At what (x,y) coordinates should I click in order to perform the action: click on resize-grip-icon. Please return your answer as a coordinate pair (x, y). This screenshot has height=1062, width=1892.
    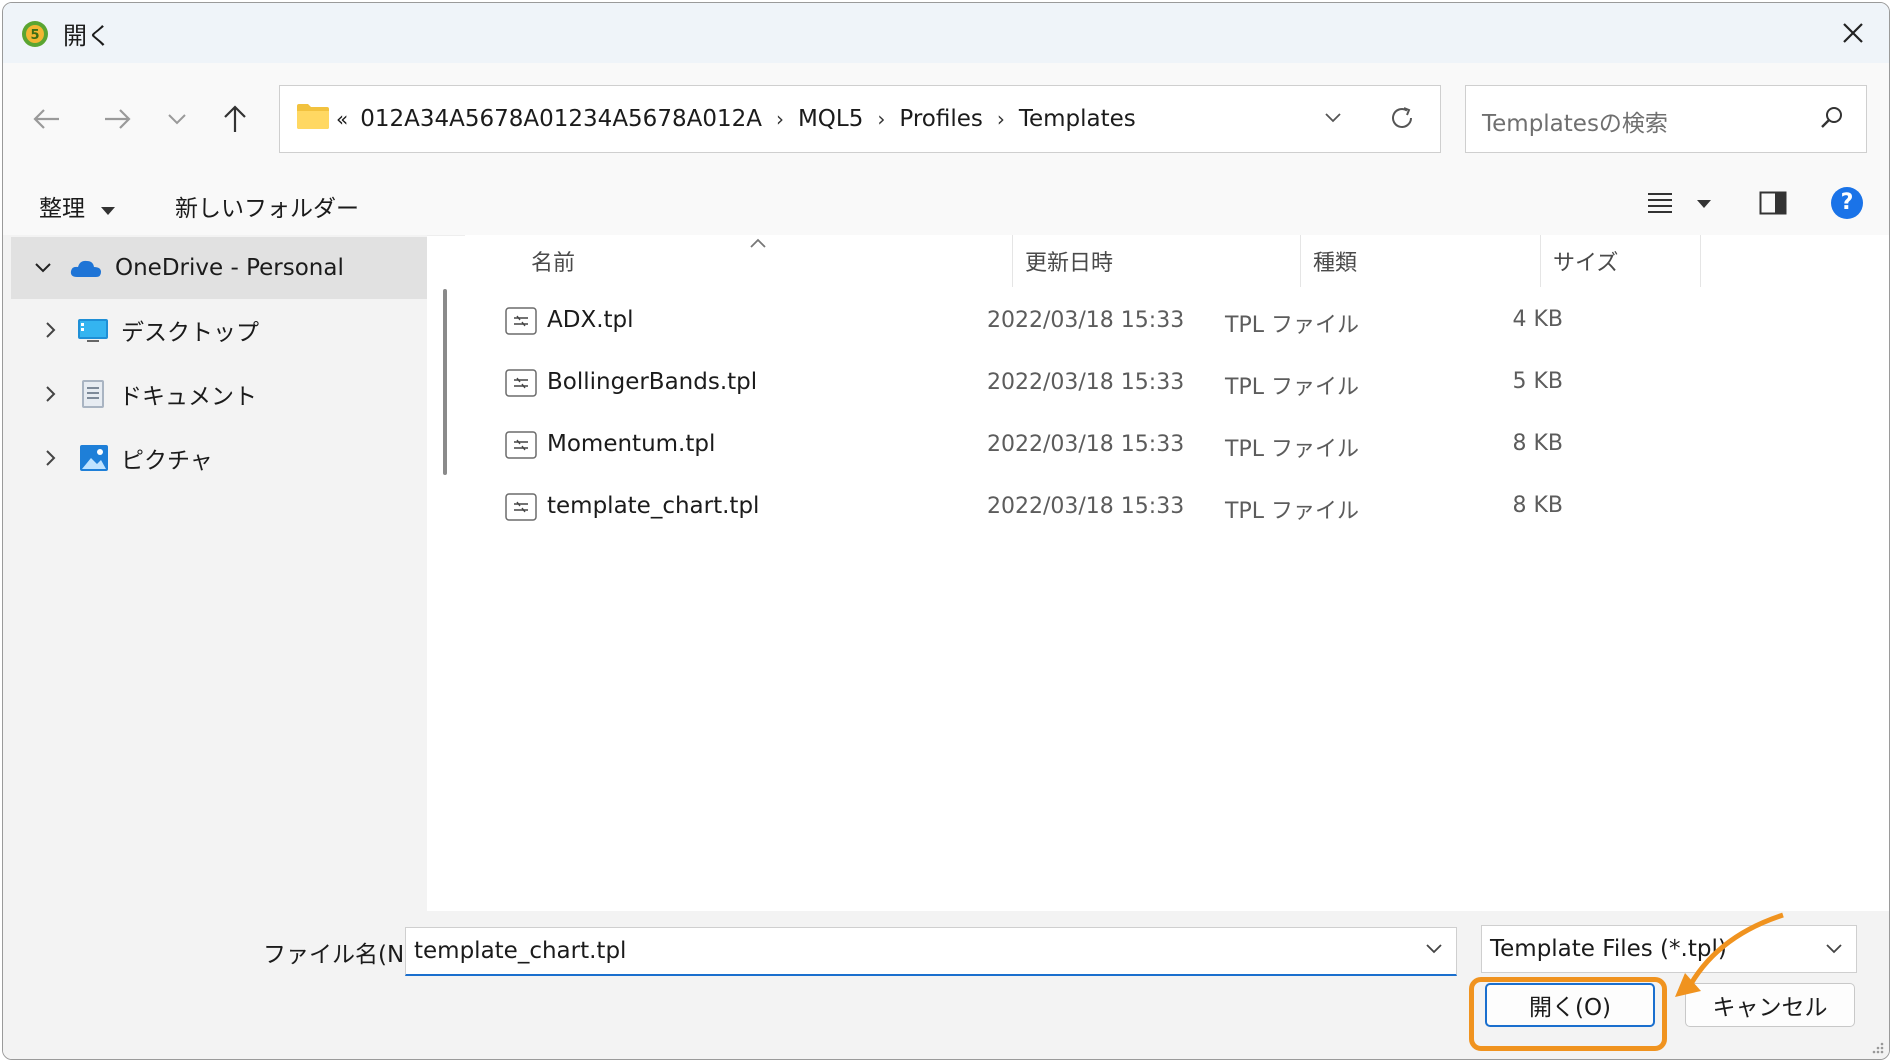
    Looking at the image, I should click on (1877, 1047).